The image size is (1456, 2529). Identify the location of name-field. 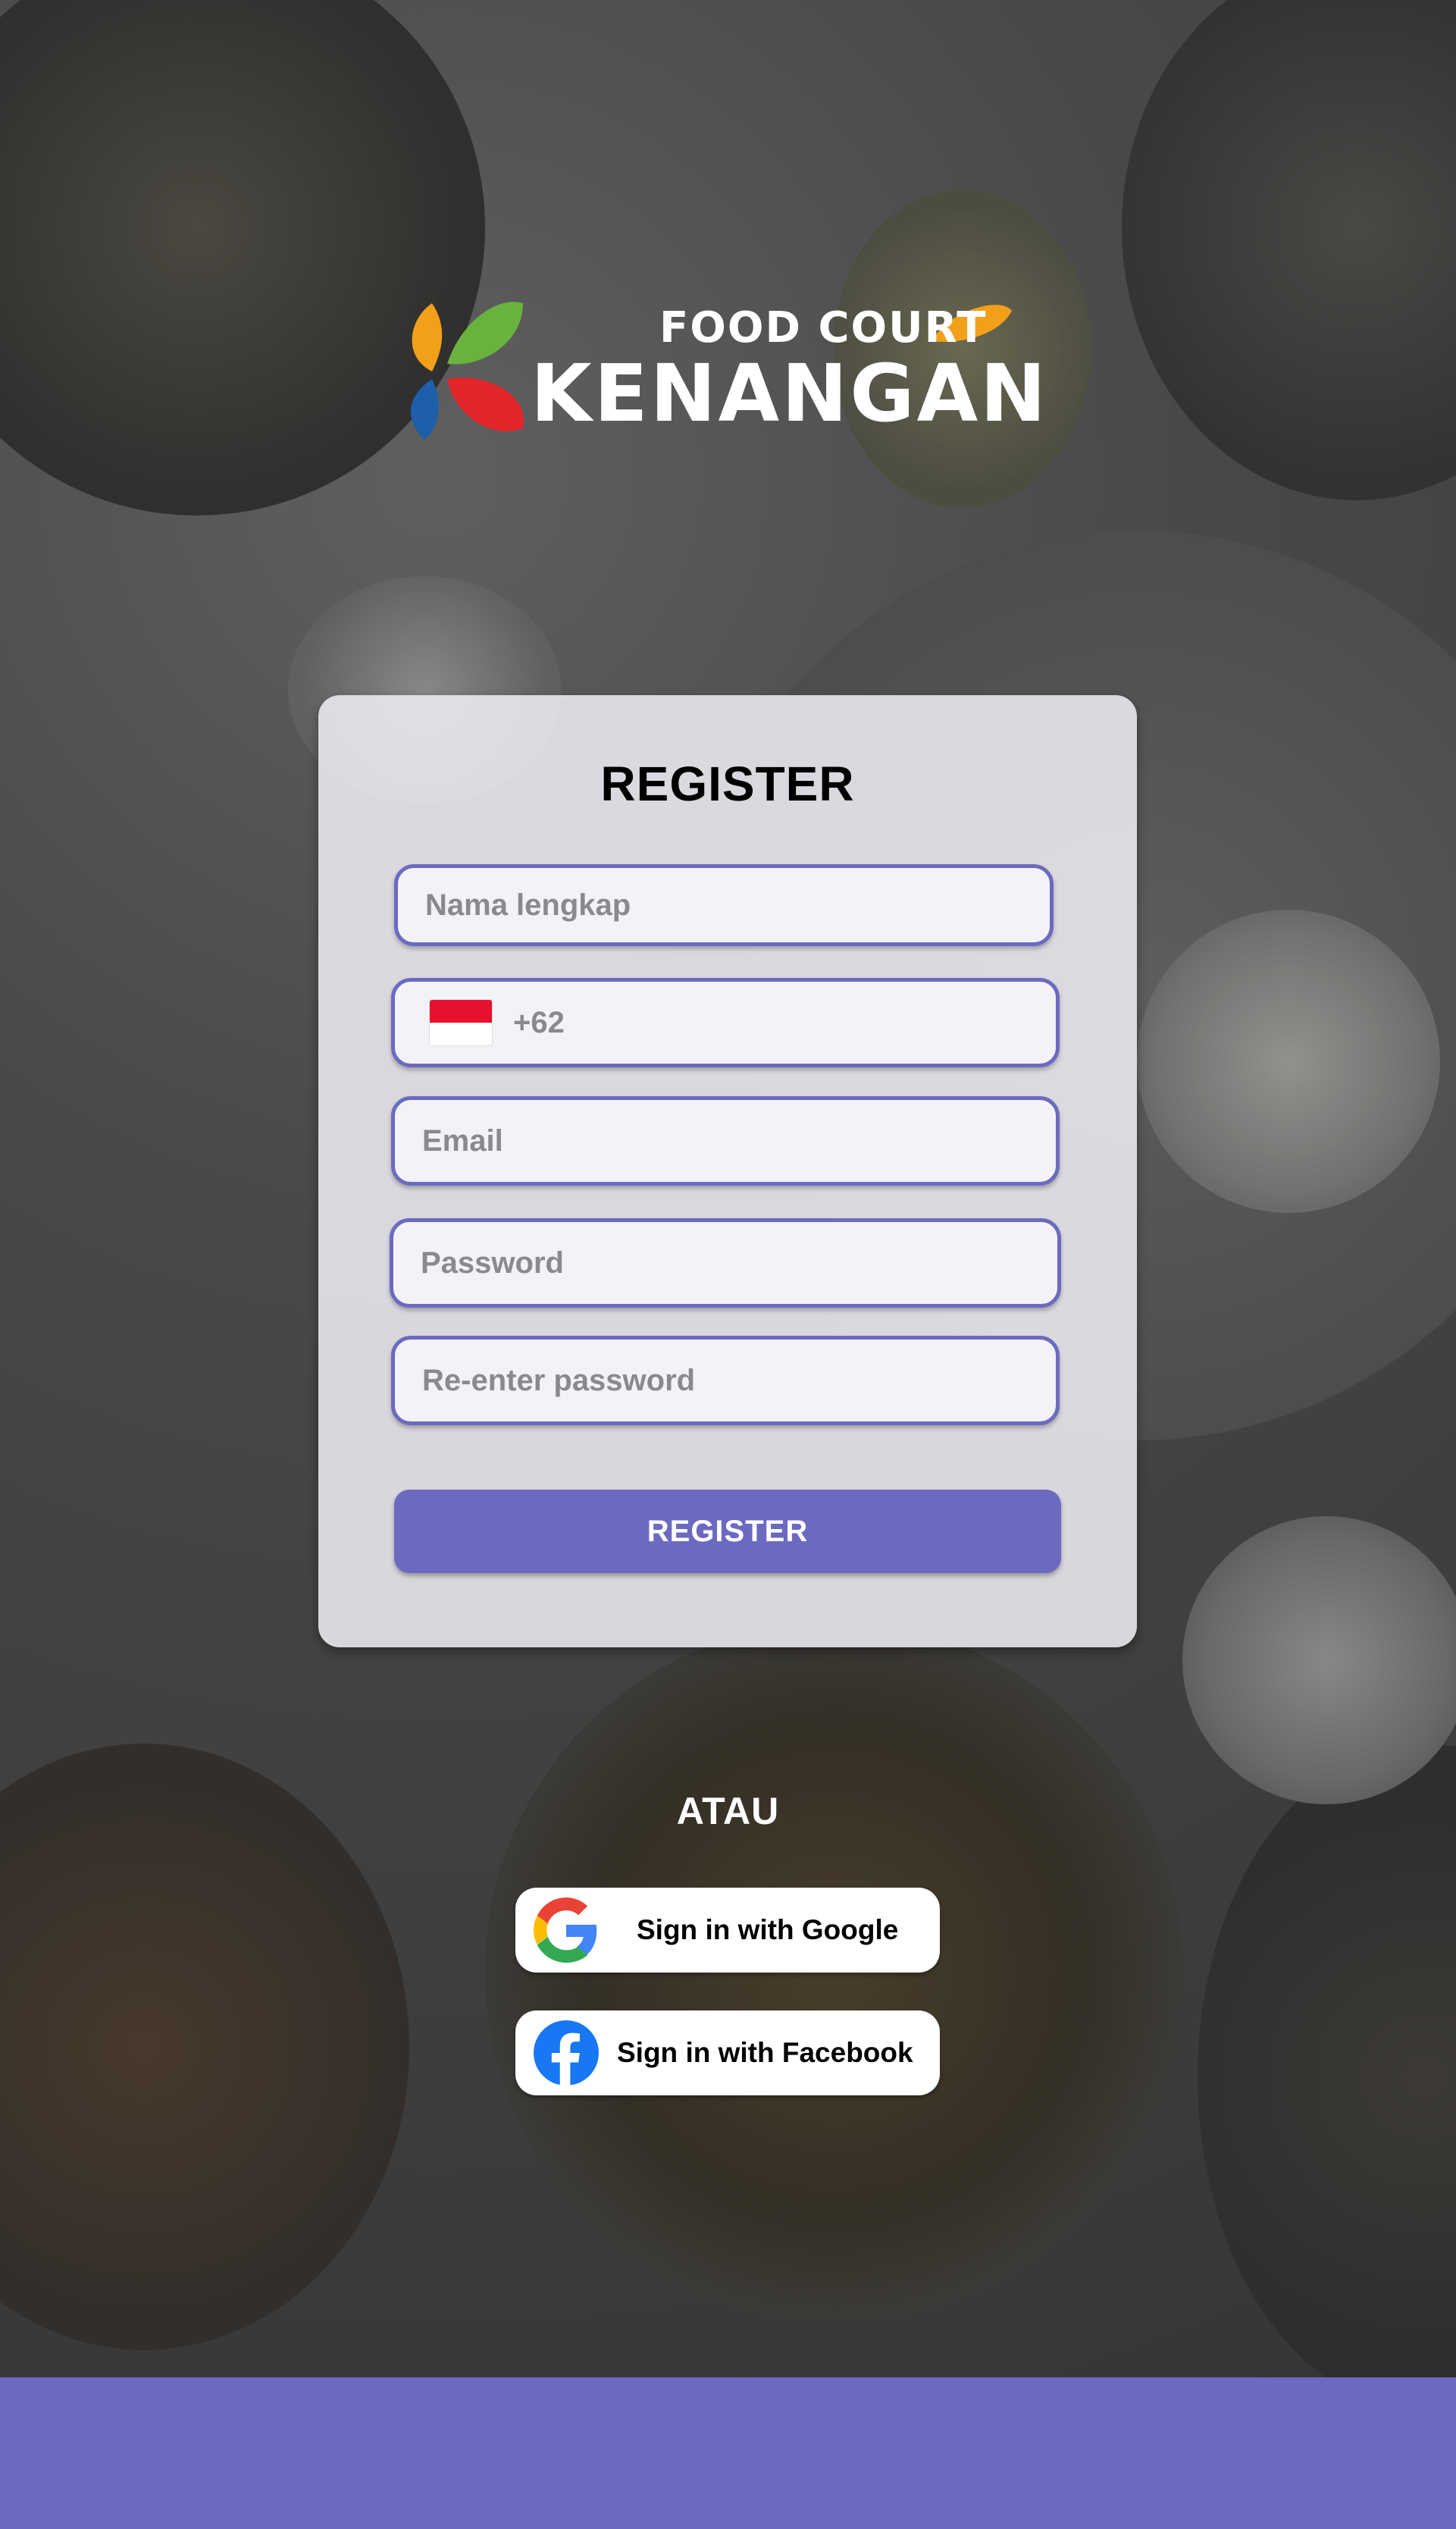
(724, 905).